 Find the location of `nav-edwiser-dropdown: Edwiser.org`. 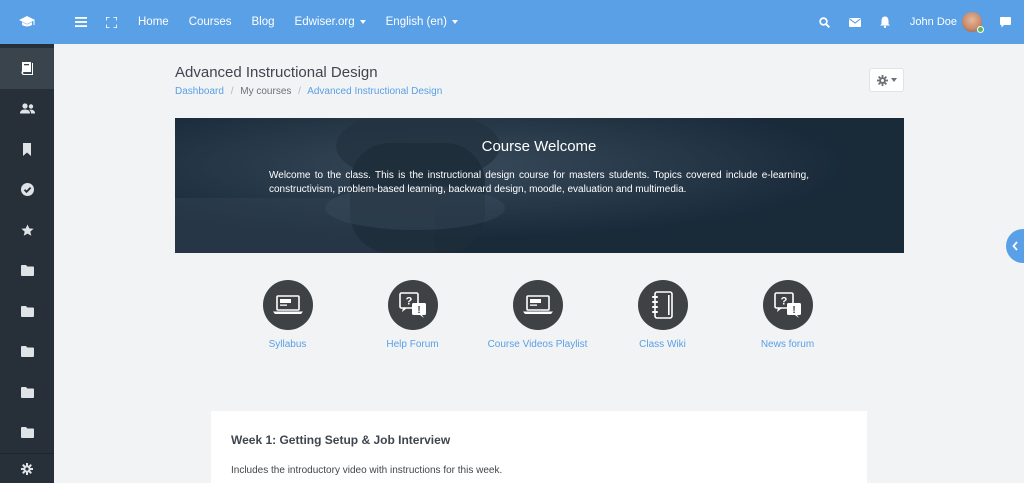

nav-edwiser-dropdown: Edwiser.org is located at coordinates (330, 22).